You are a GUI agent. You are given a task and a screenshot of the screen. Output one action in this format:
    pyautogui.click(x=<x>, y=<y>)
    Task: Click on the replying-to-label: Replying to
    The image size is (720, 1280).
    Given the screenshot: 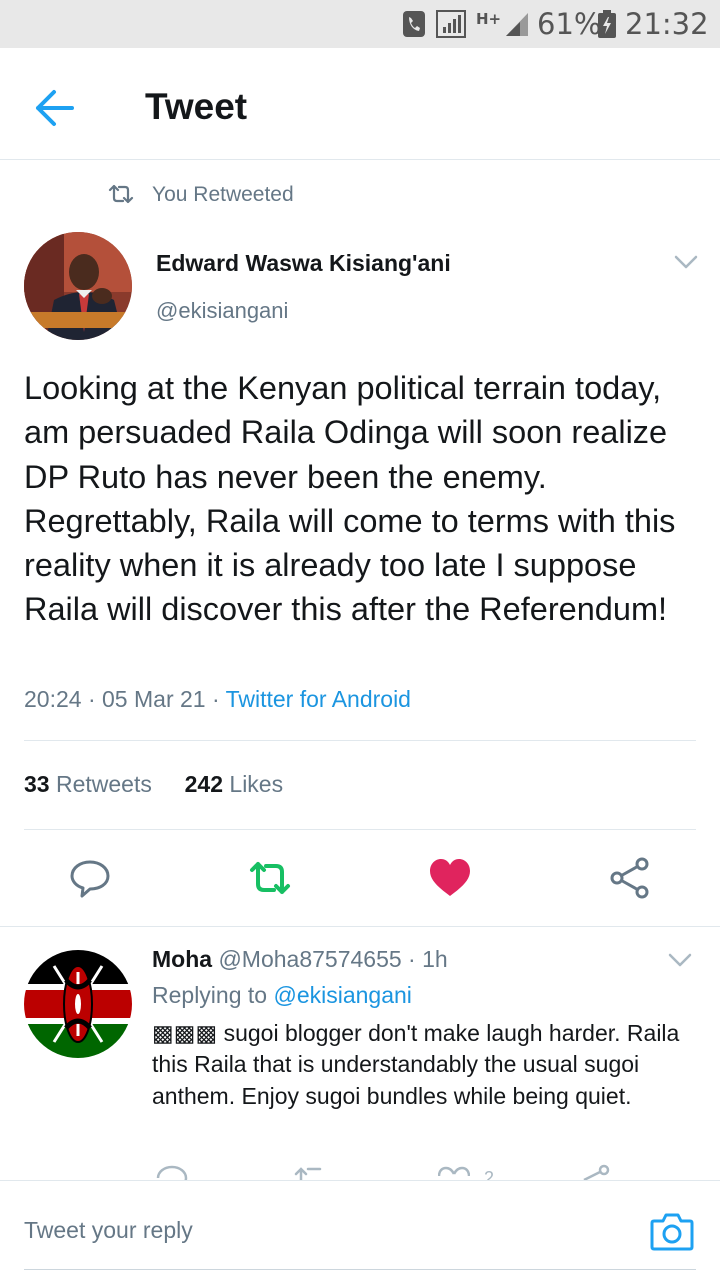 What is the action you would take?
    pyautogui.click(x=210, y=995)
    